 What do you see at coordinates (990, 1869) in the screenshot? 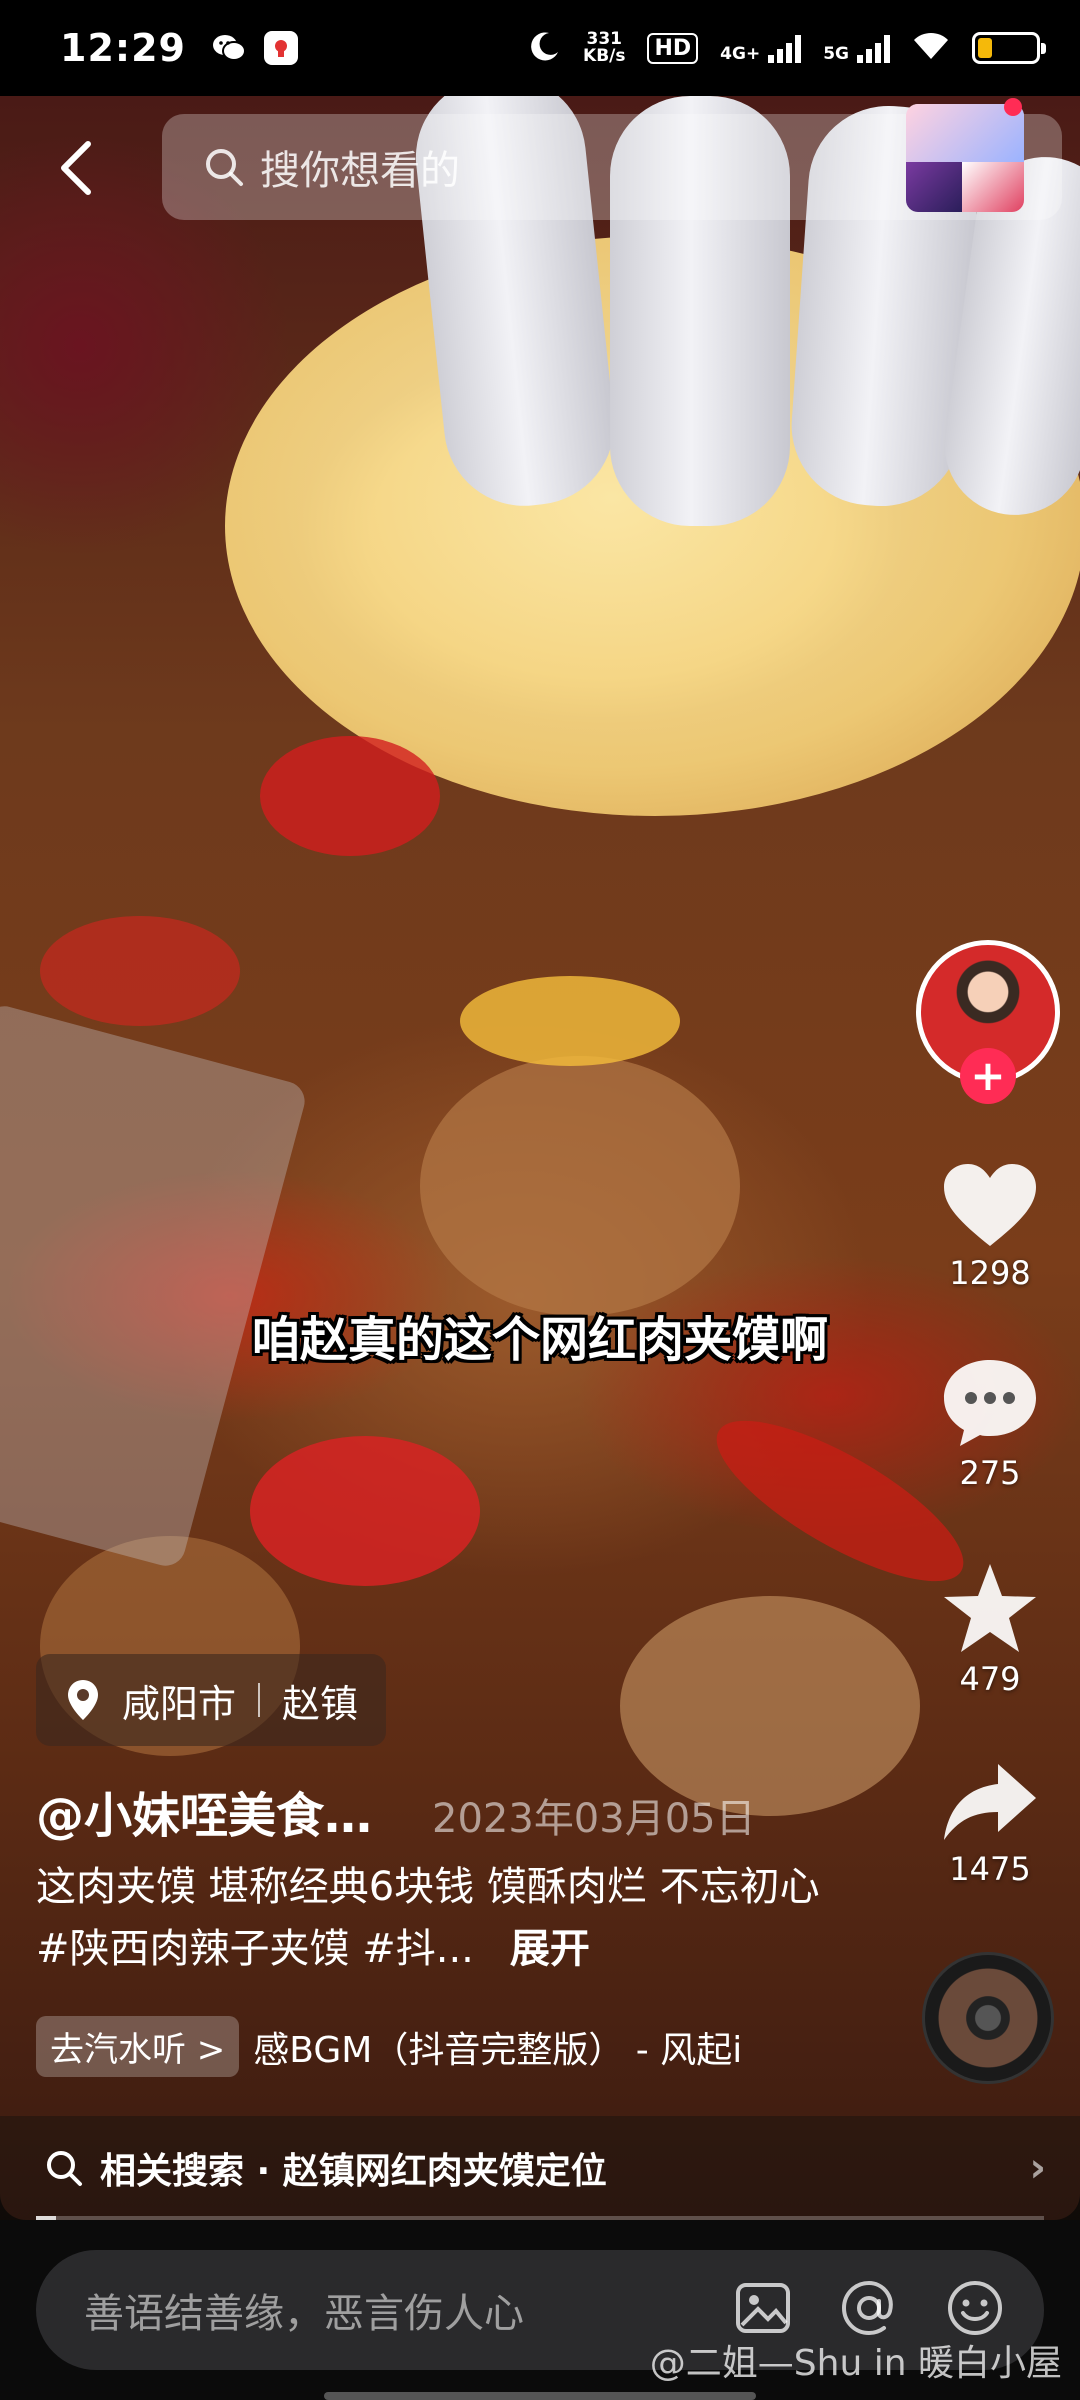
I see `share-count: 1475` at bounding box center [990, 1869].